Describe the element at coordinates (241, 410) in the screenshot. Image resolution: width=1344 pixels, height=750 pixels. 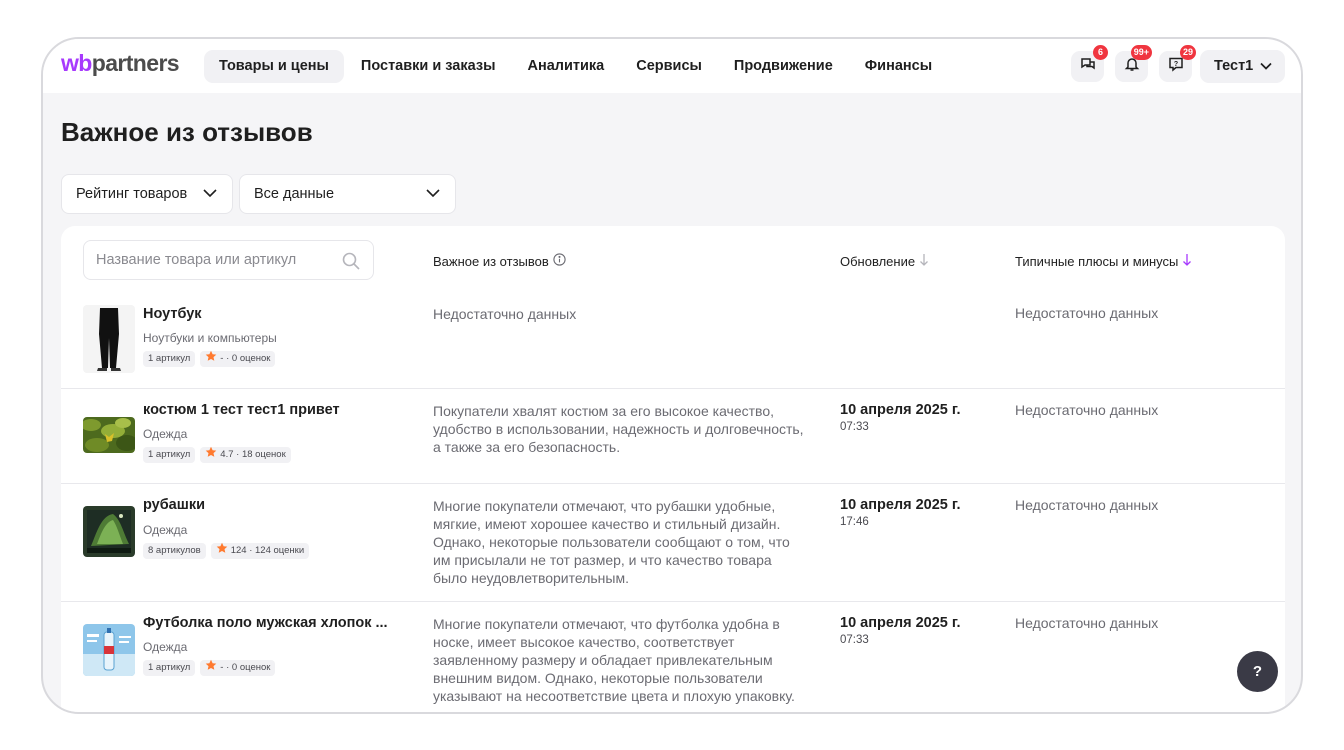
I see `product-name: костюм 1 тест тест1 привет` at that location.